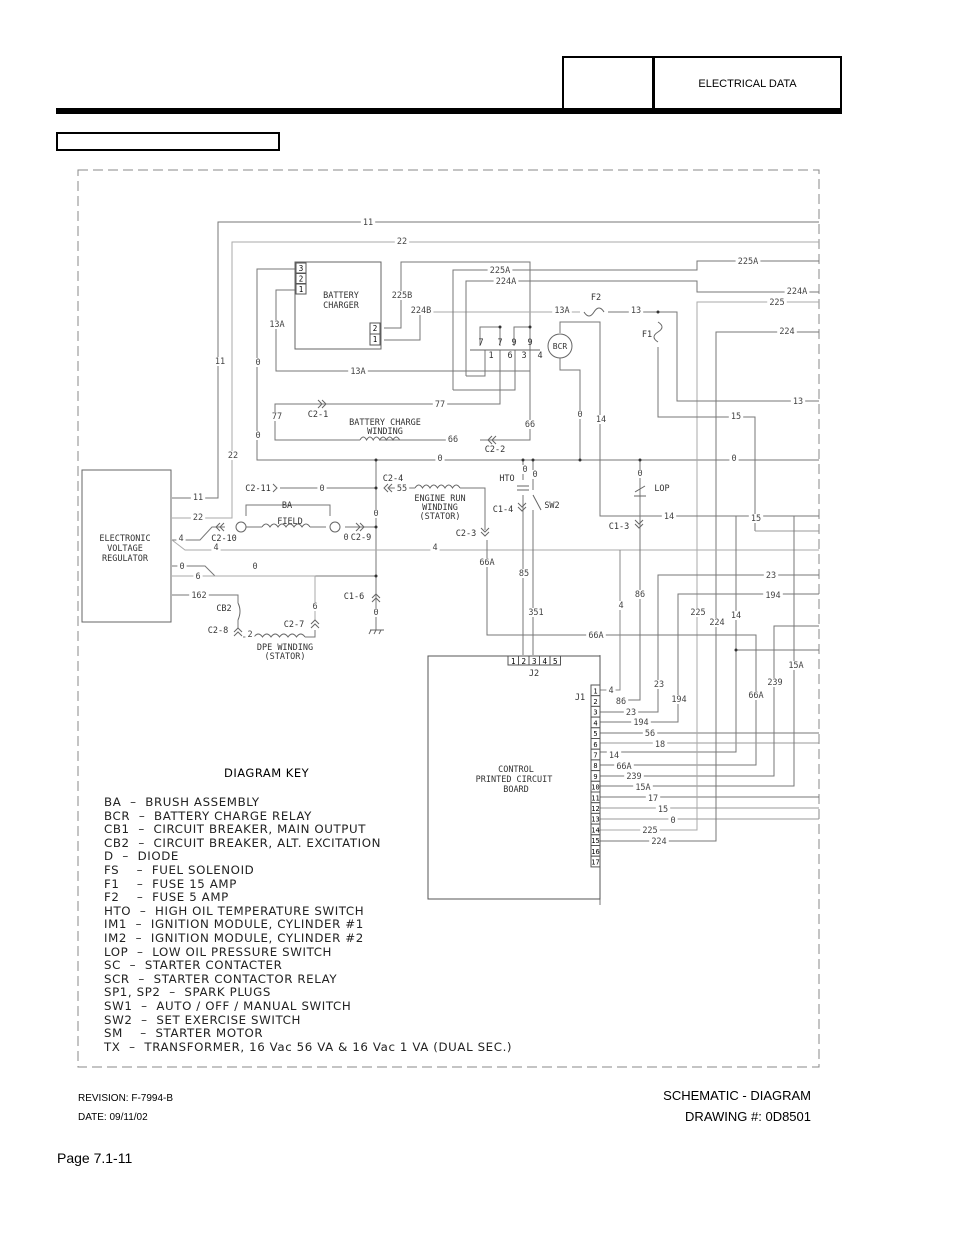 The image size is (954, 1235). Describe the element at coordinates (341, 306) in the screenshot. I see `battery-charger-label-2: CHARGER` at that location.